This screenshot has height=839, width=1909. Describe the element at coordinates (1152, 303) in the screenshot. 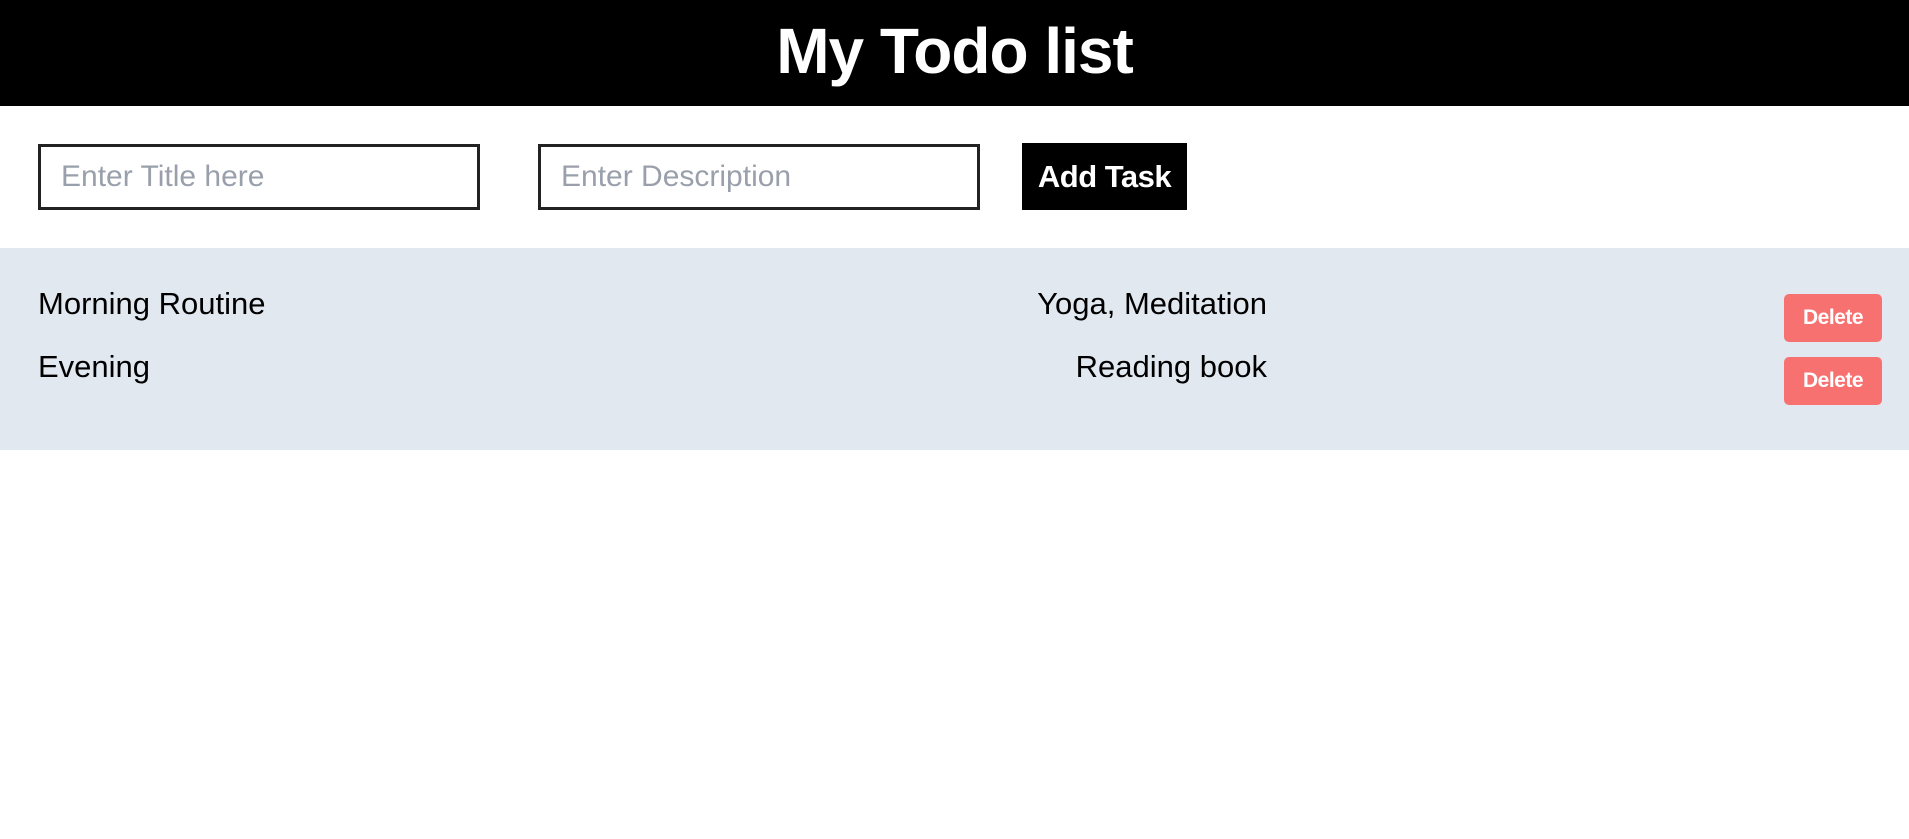

I see `task-description: Yoga, Meditation` at that location.